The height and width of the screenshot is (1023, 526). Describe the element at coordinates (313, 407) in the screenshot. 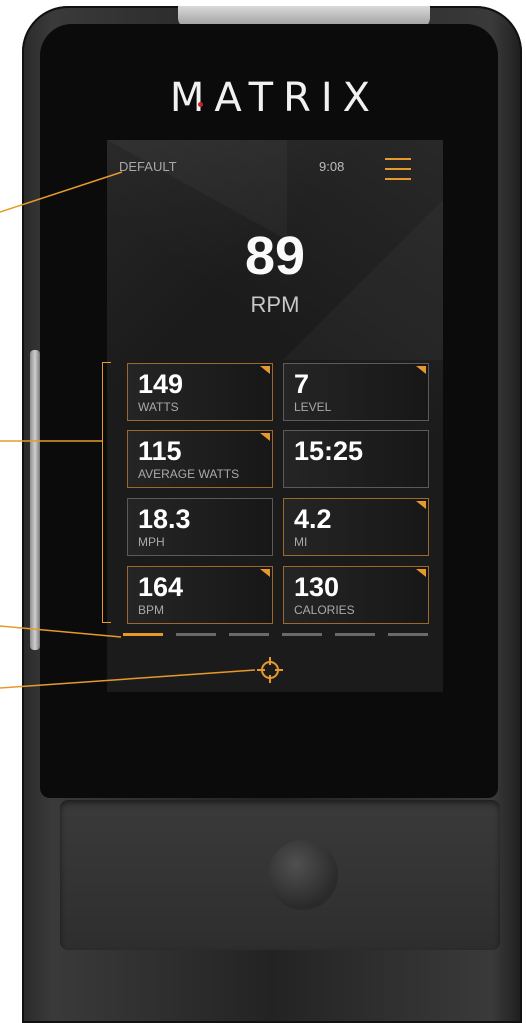

I see `tile-label: LEVEL` at that location.